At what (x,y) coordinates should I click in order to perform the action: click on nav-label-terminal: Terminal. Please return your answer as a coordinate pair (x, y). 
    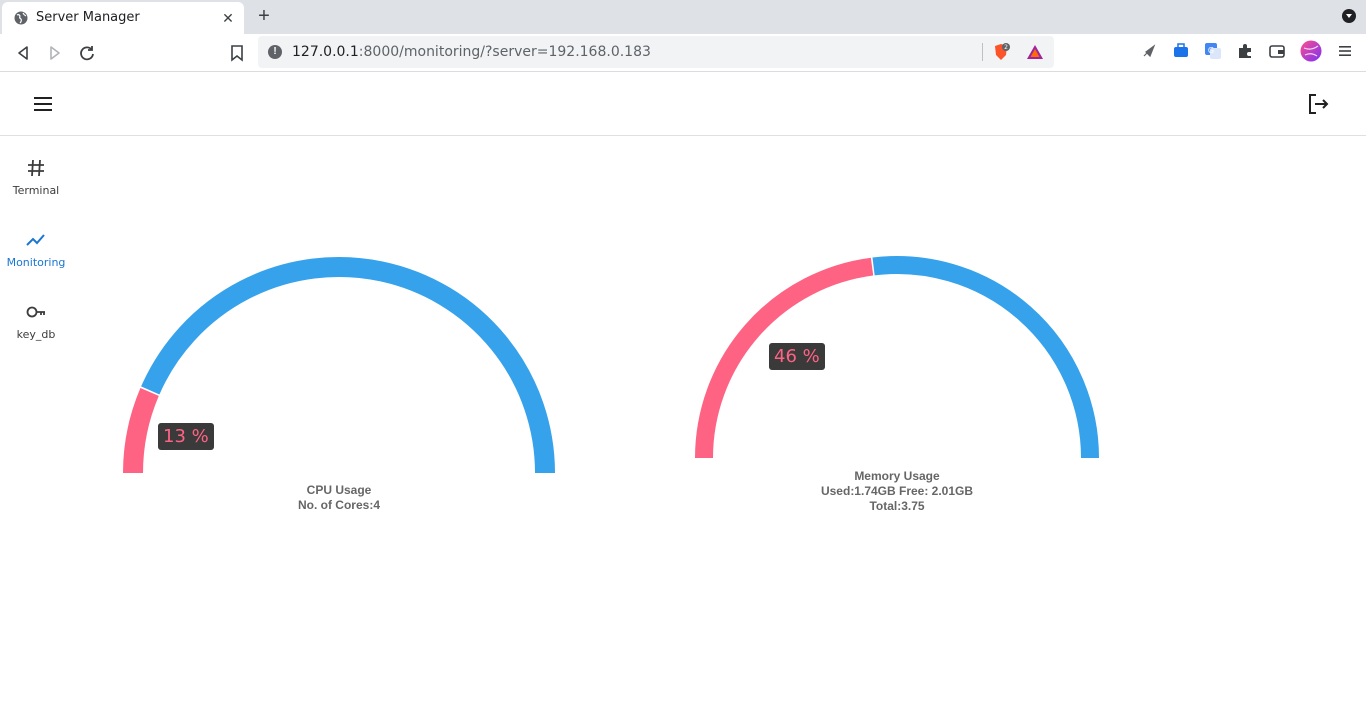
    Looking at the image, I should click on (36, 190).